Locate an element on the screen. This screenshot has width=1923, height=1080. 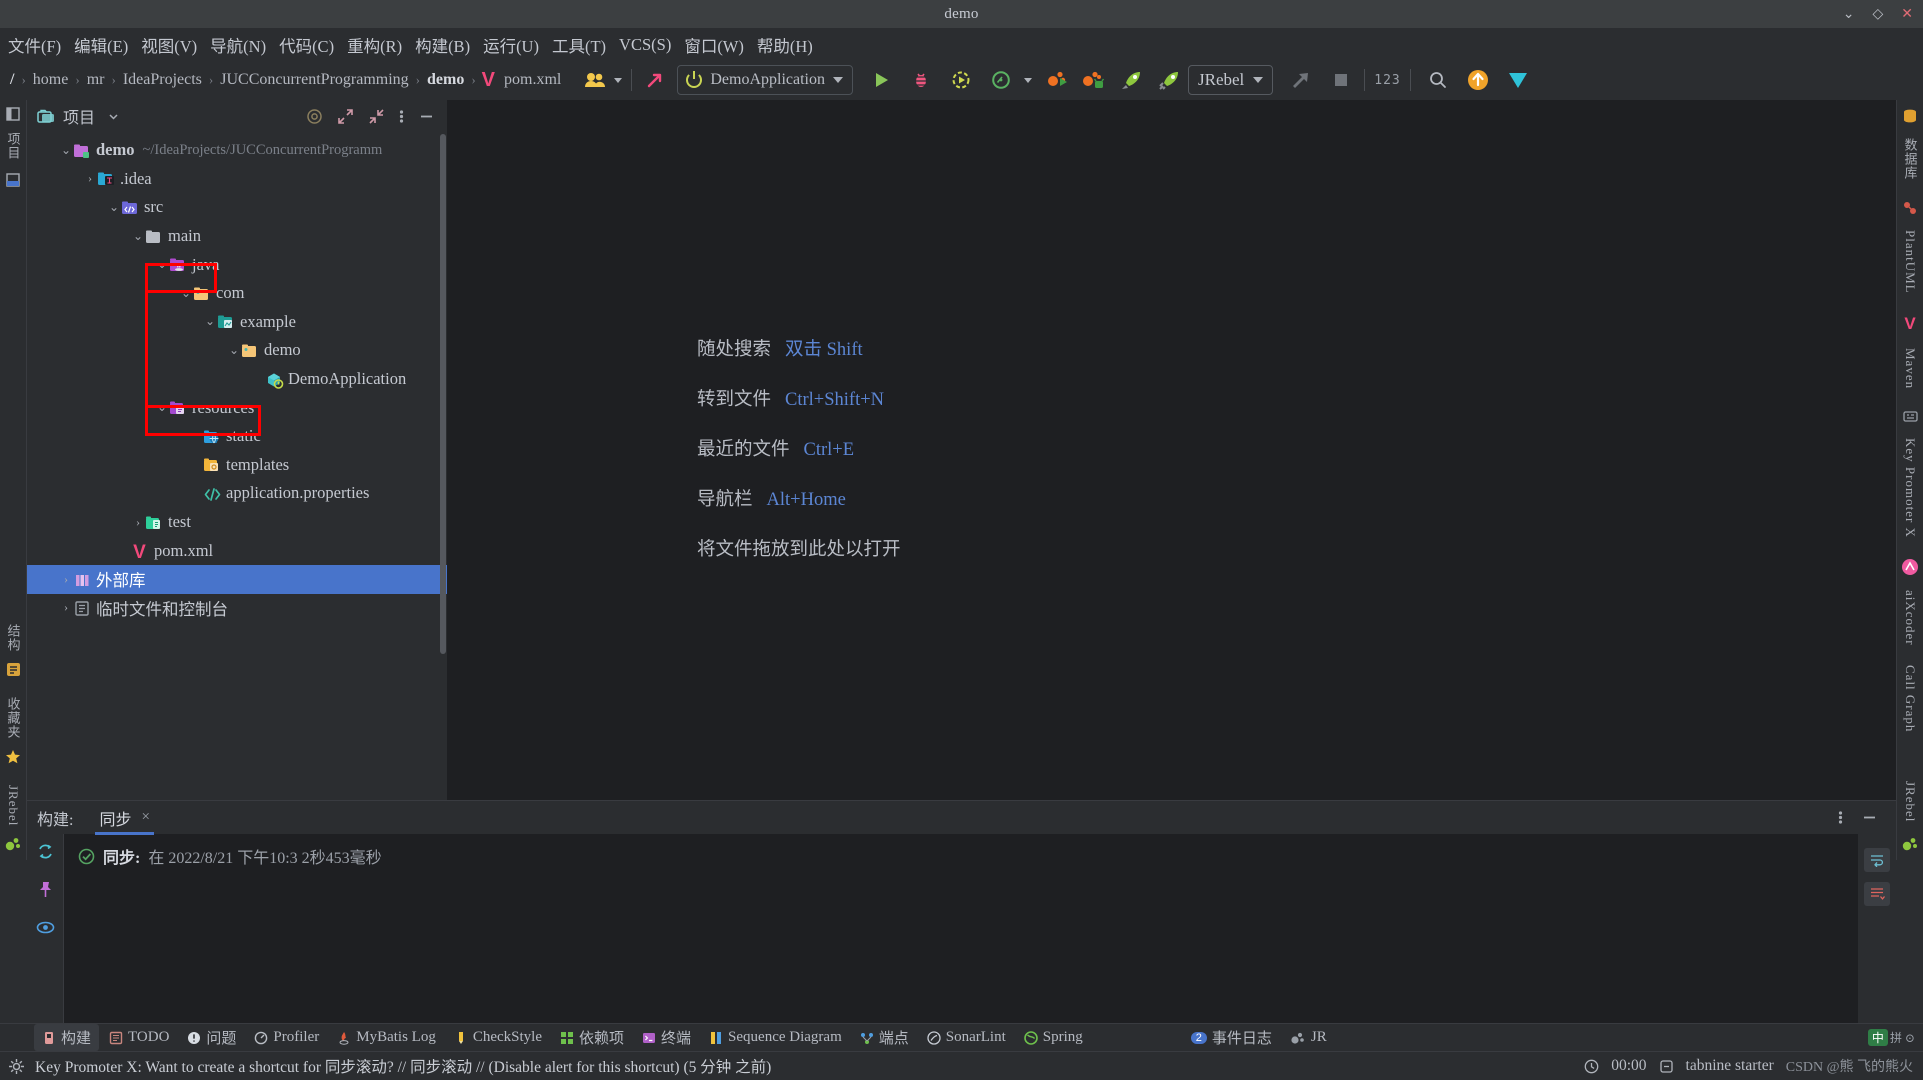
sidebar-item-database: 数据库 is located at coordinates (1910, 159).